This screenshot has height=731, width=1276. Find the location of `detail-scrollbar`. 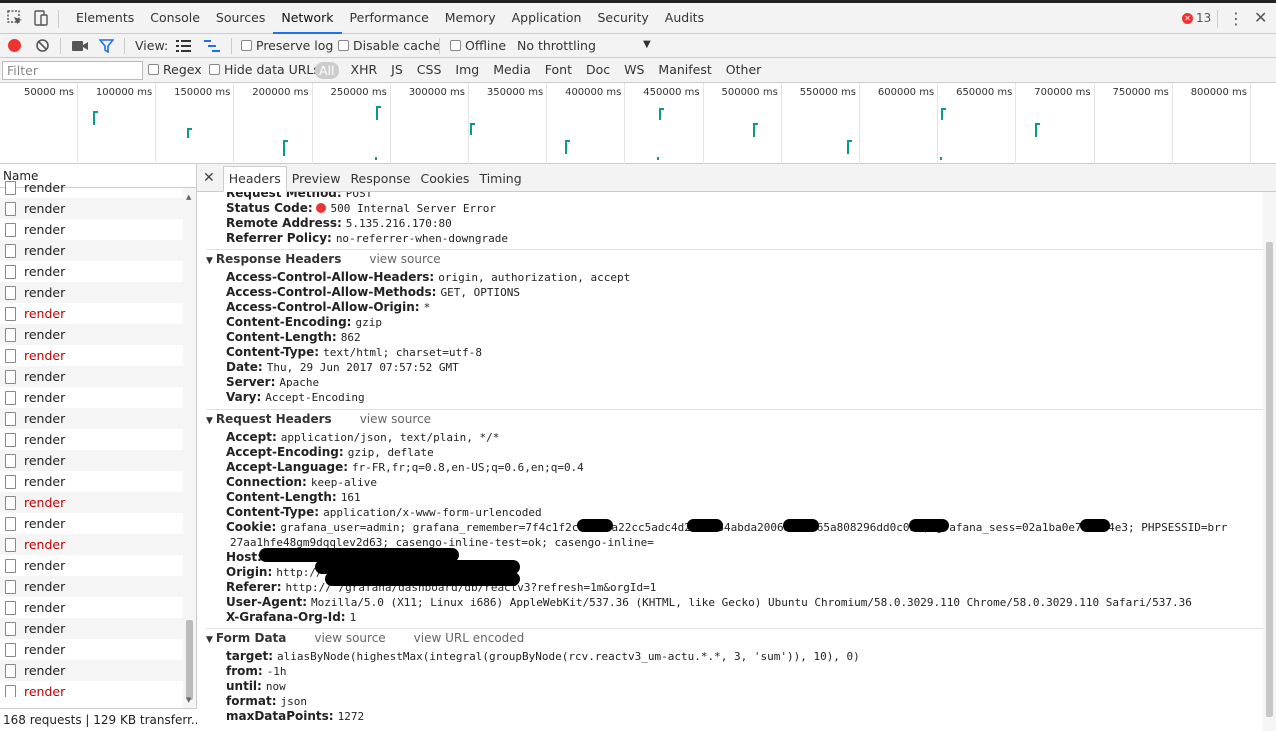

detail-scrollbar is located at coordinates (1269, 461).